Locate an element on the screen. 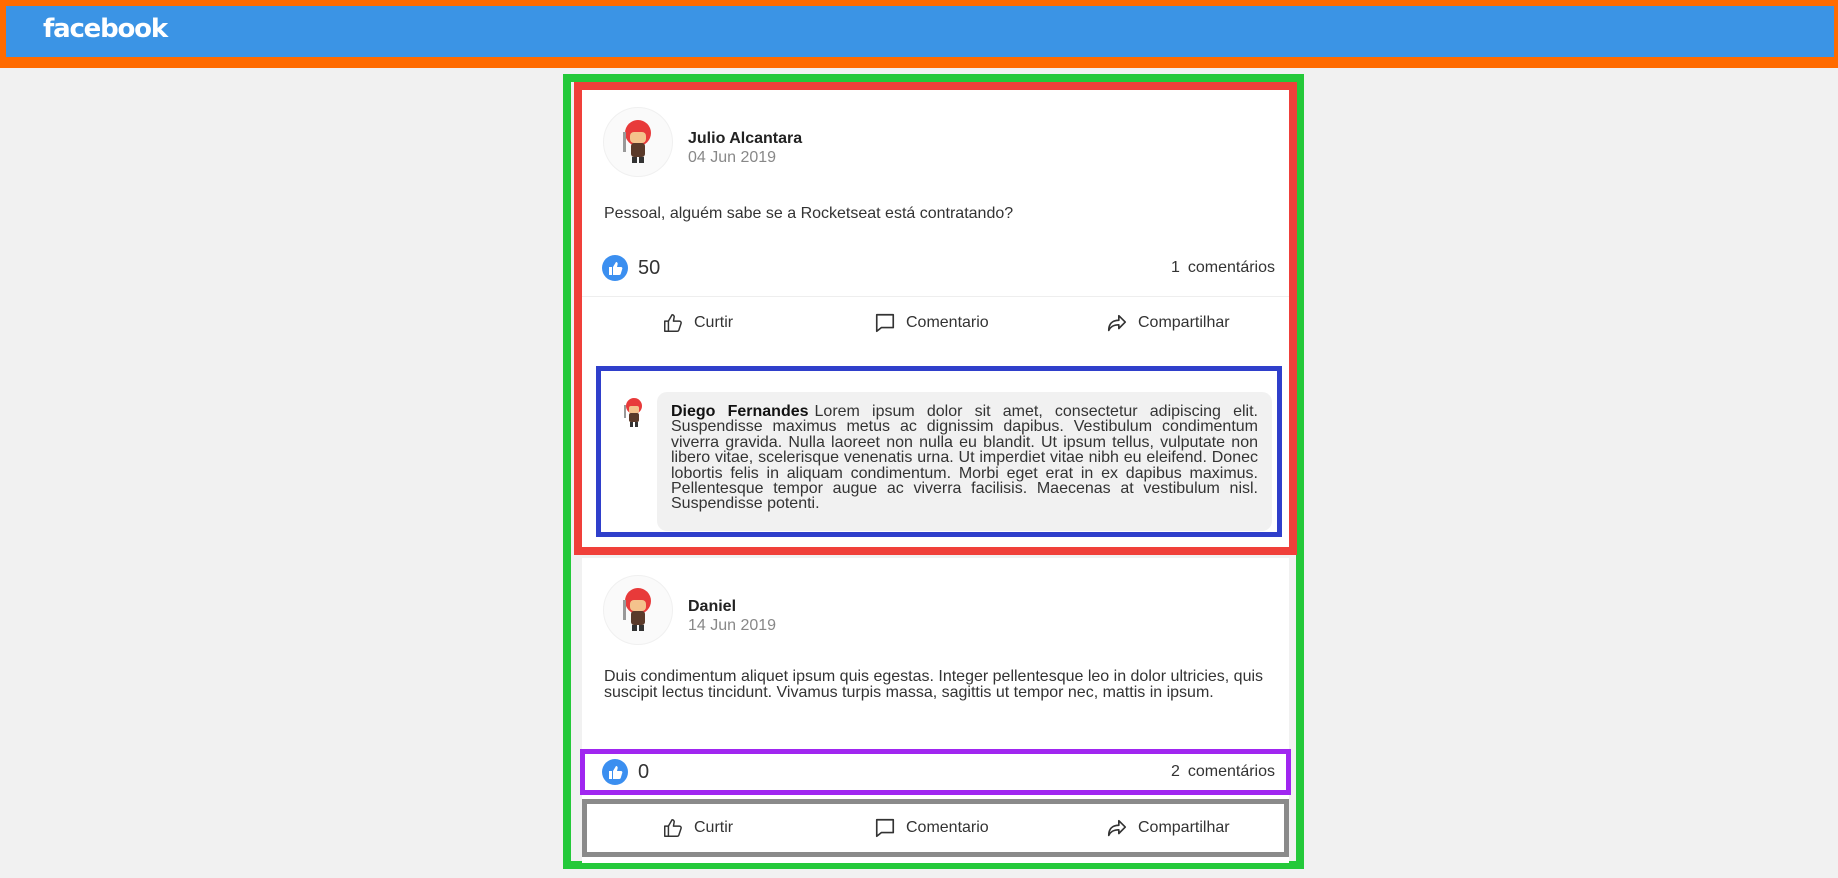  post-author: Julio Alcantara is located at coordinates (745, 139).